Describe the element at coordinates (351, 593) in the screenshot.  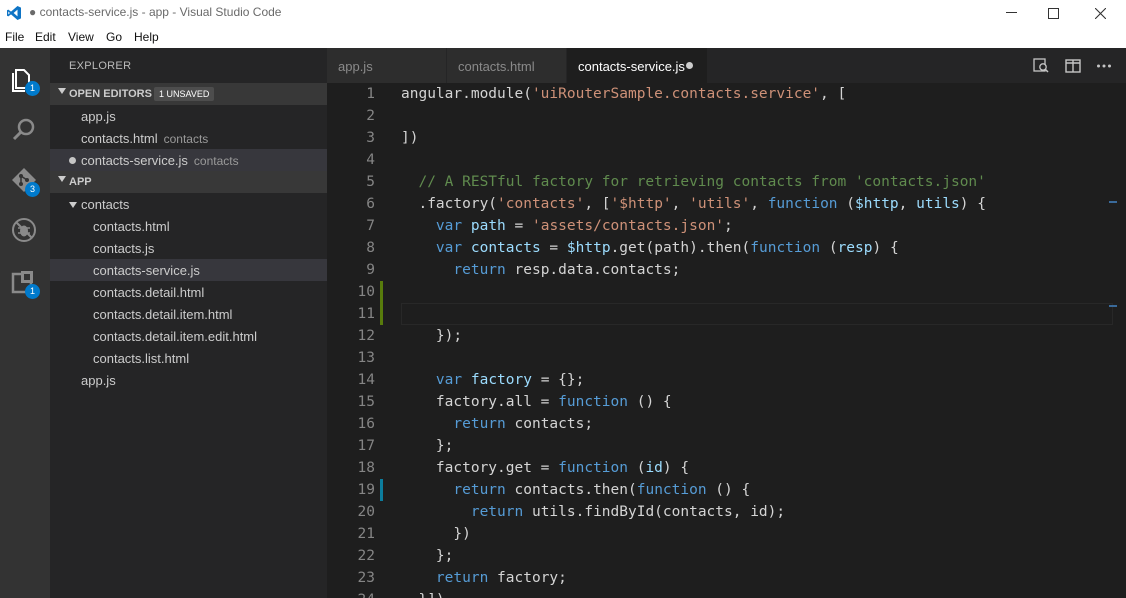
I see `line-number: 24` at that location.